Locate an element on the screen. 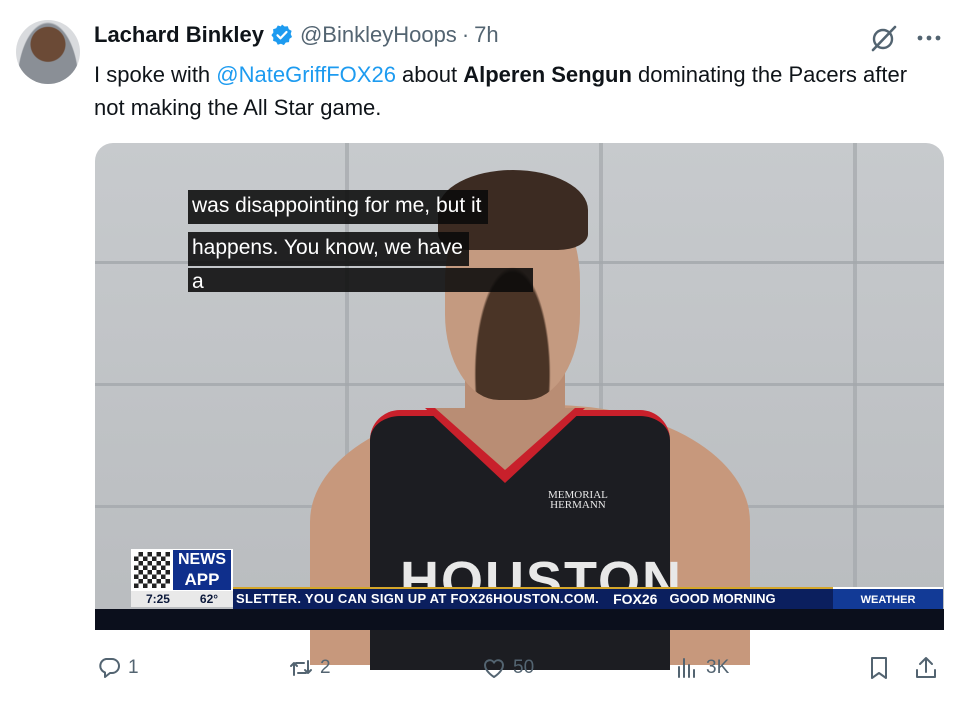  views-button: 3K is located at coordinates (701, 668).